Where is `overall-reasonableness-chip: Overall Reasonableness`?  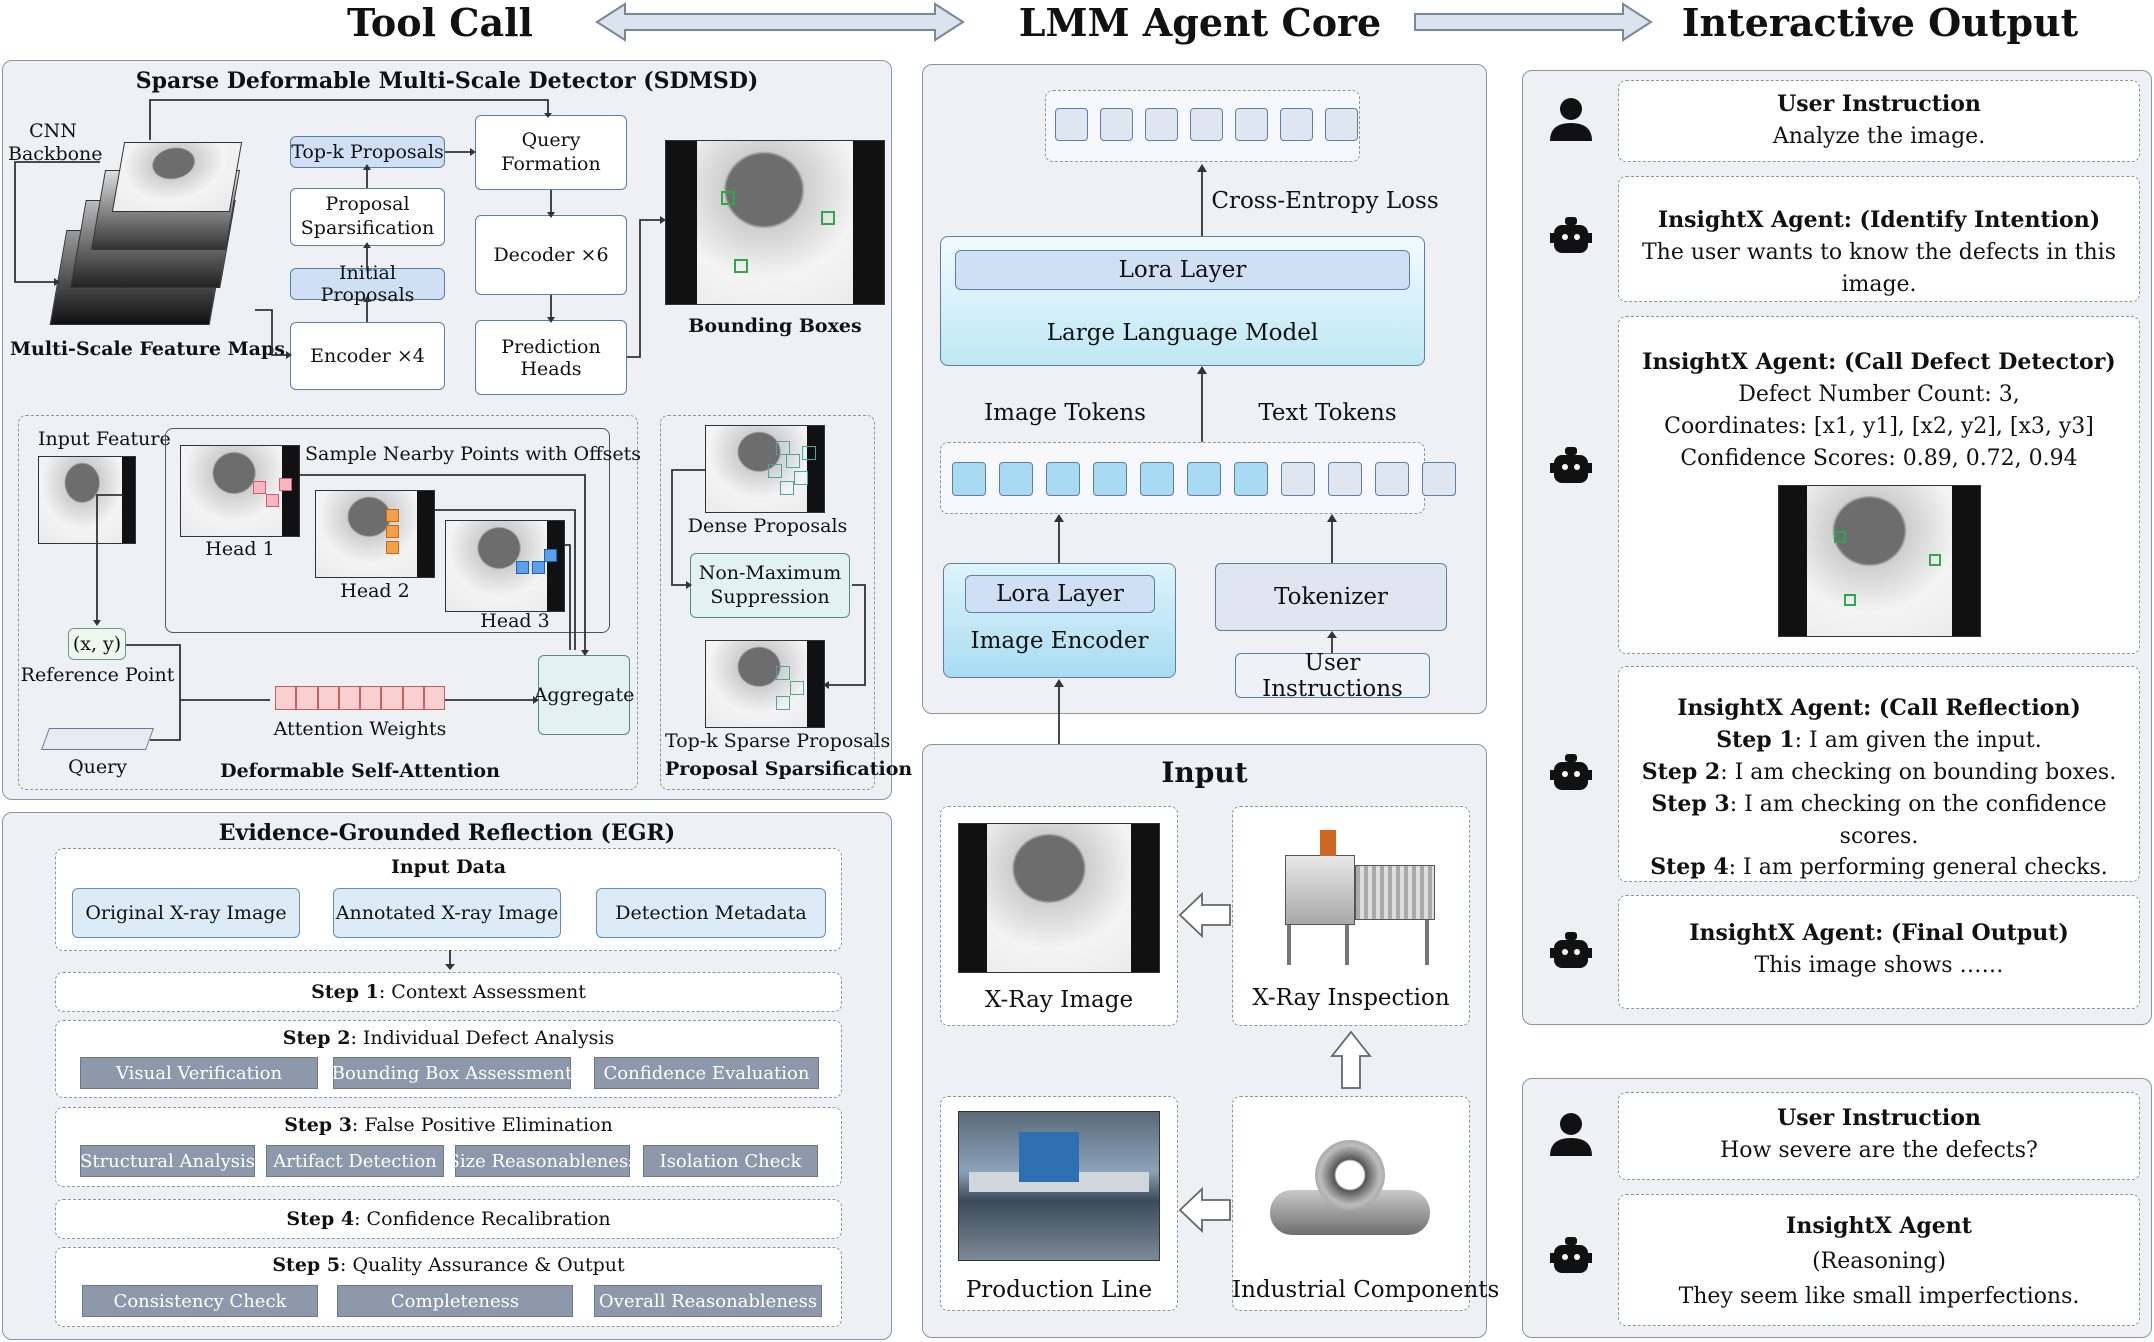
overall-reasonableness-chip: Overall Reasonableness is located at coordinates (708, 1301).